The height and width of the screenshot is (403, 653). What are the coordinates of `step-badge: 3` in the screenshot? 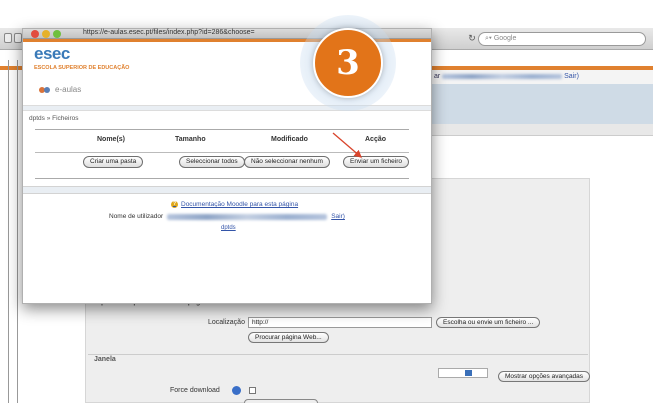 It's located at (348, 63).